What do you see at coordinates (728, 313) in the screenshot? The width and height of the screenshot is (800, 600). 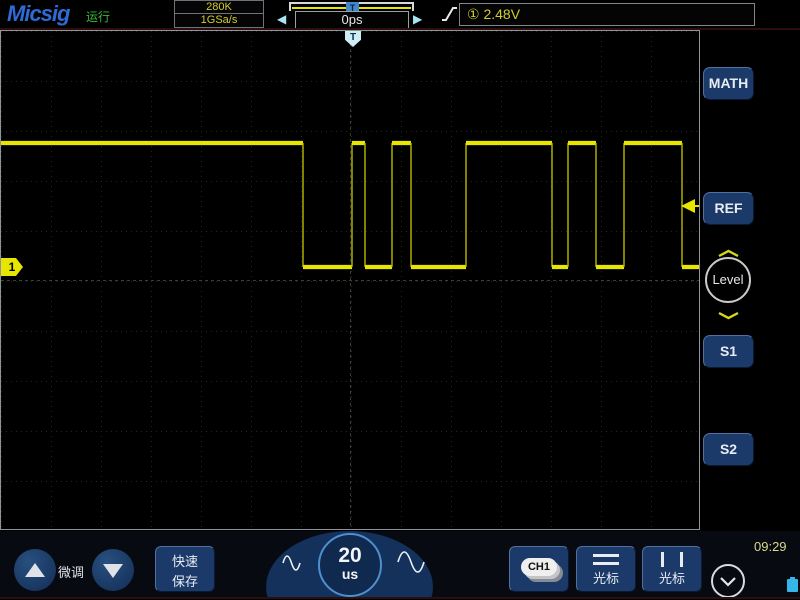 I see `level-down-chevron-icon` at bounding box center [728, 313].